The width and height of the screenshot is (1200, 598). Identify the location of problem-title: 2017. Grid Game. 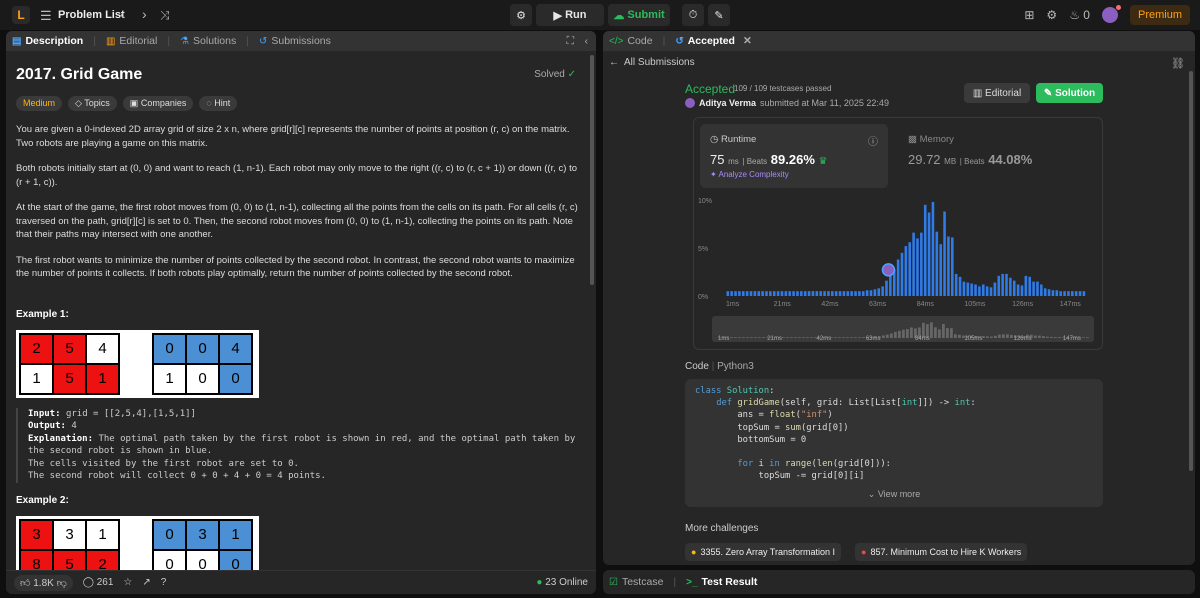
(299, 75).